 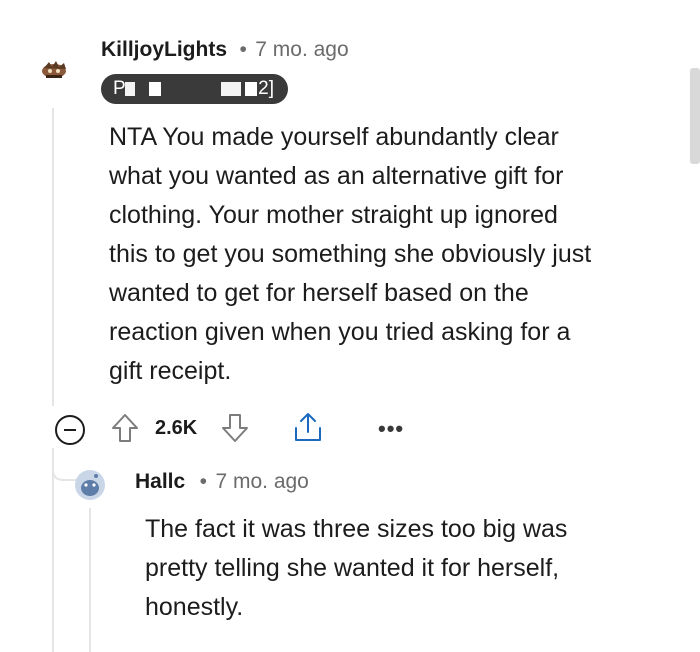 I want to click on reply-line: The fact it was three sizes too big was, so click(x=356, y=529).